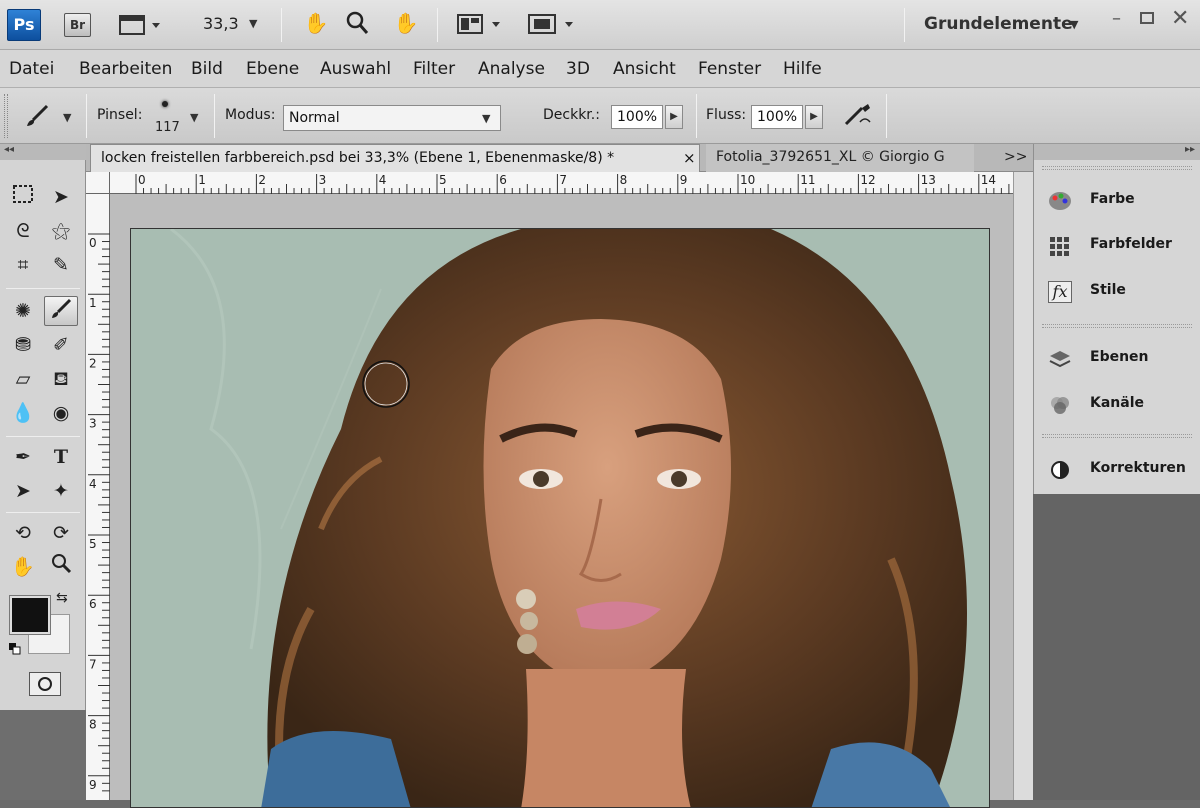 The width and height of the screenshot is (1200, 808). Describe the element at coordinates (61, 345) in the screenshot. I see `history-brush-tool-icon: ✐` at that location.